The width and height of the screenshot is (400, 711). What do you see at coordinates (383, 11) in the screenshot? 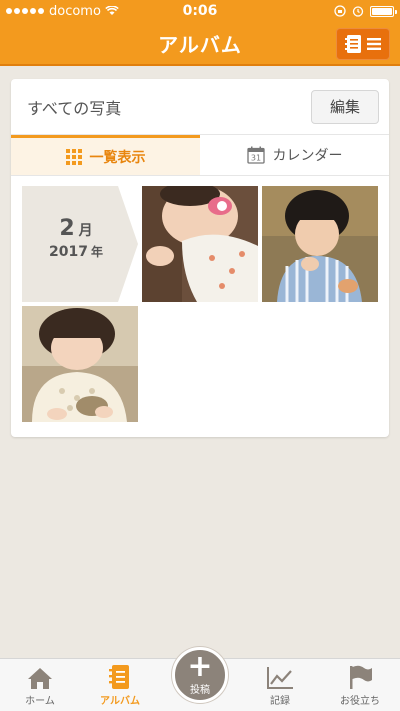
I see `battery-icon` at bounding box center [383, 11].